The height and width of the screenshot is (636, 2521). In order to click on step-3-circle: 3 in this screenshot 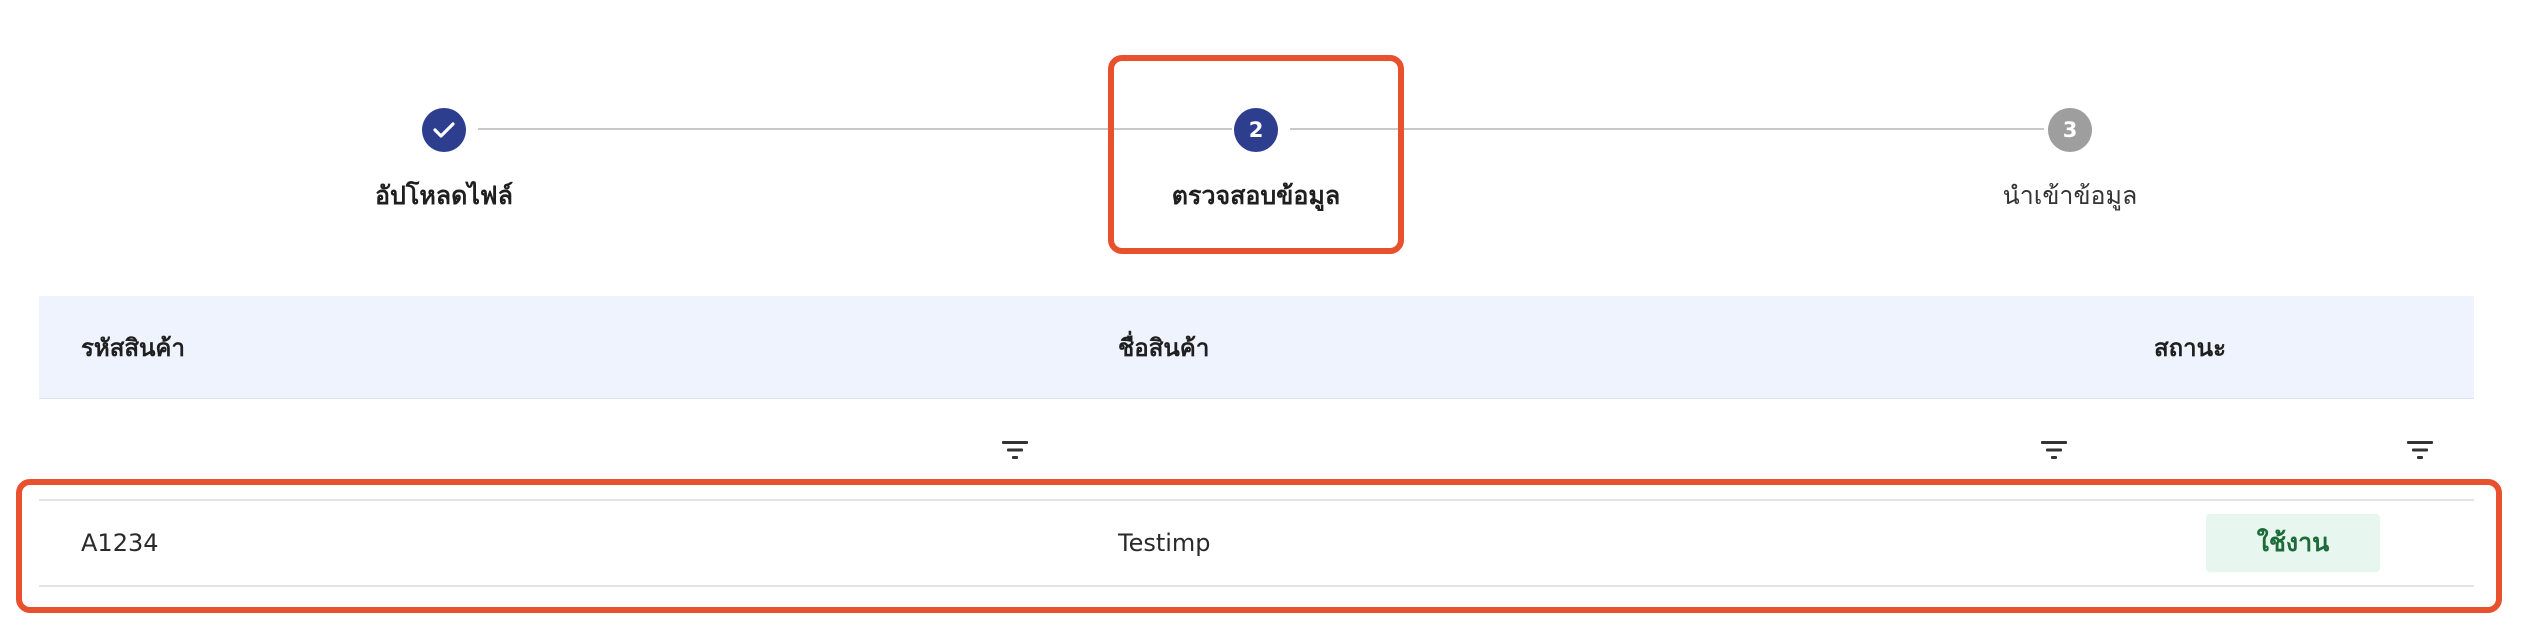, I will do `click(2070, 130)`.